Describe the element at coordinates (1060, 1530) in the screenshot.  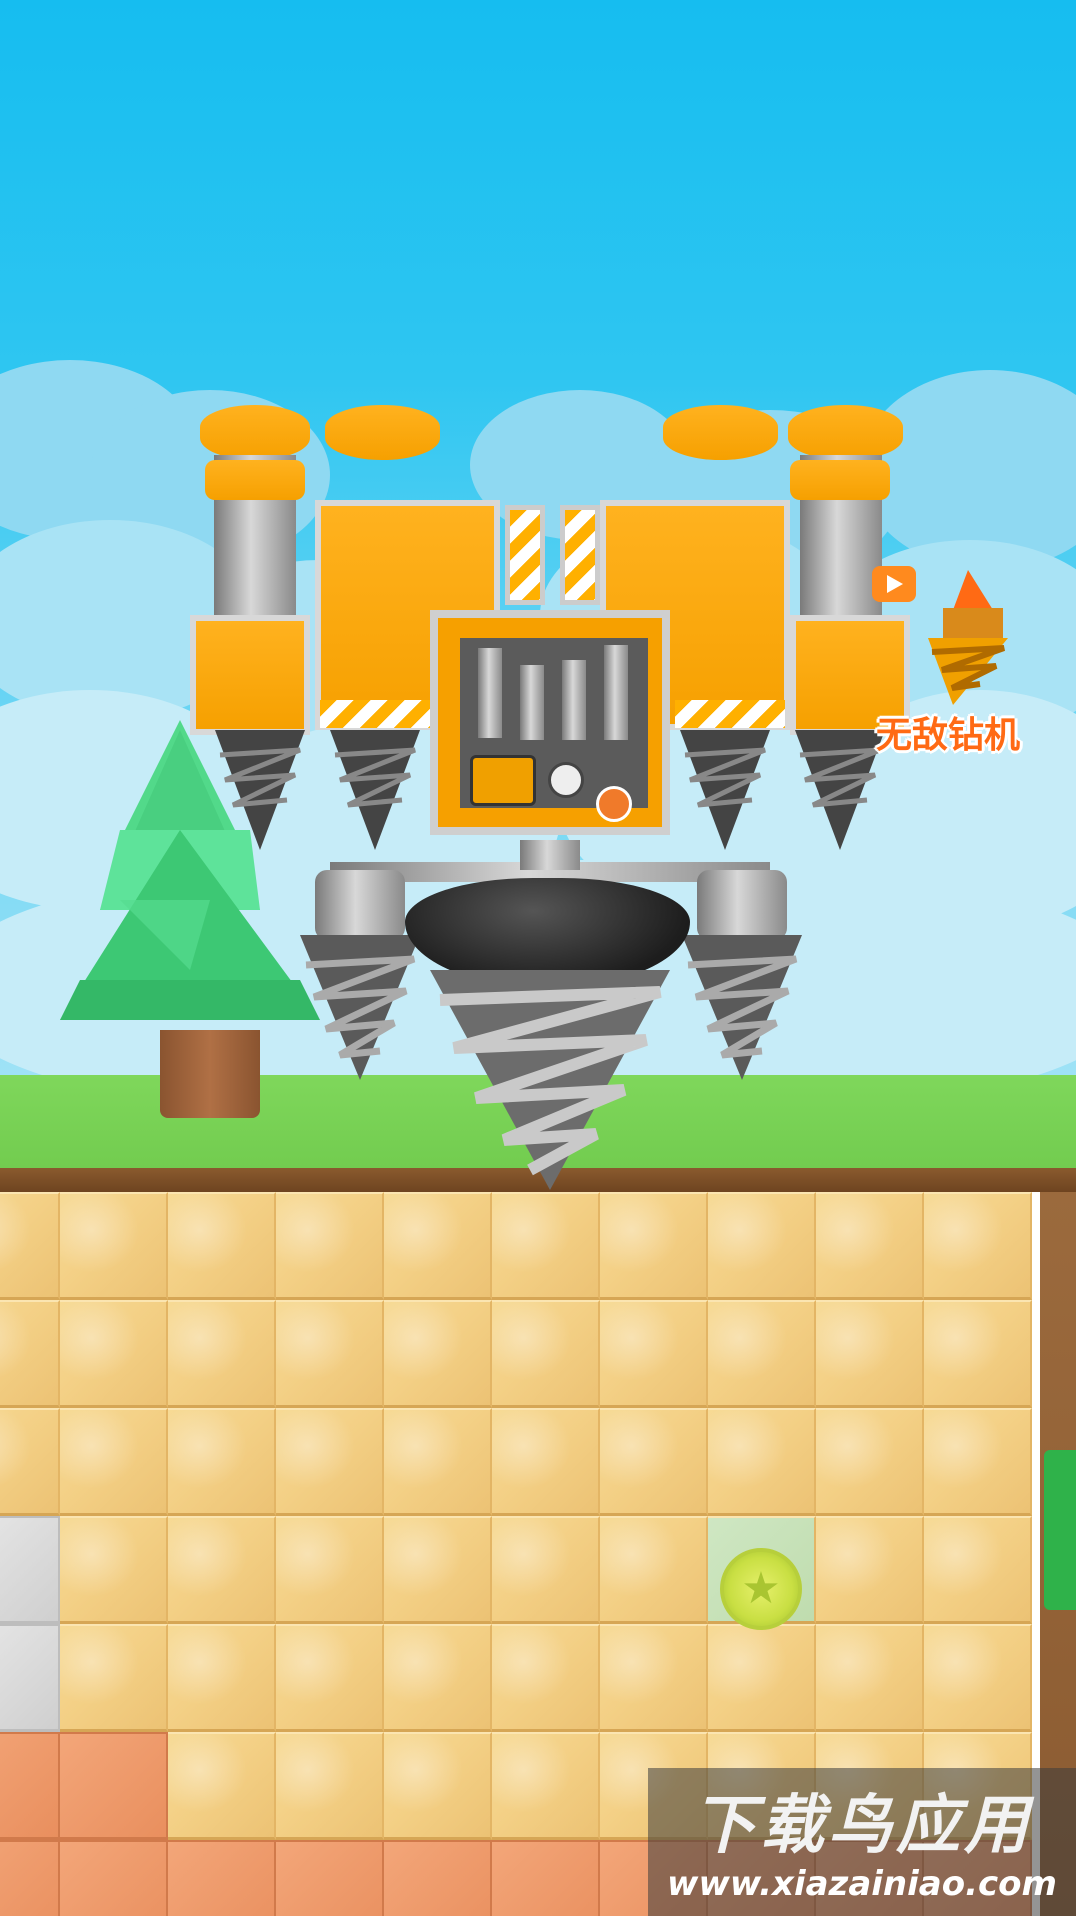
I see `green-object` at that location.